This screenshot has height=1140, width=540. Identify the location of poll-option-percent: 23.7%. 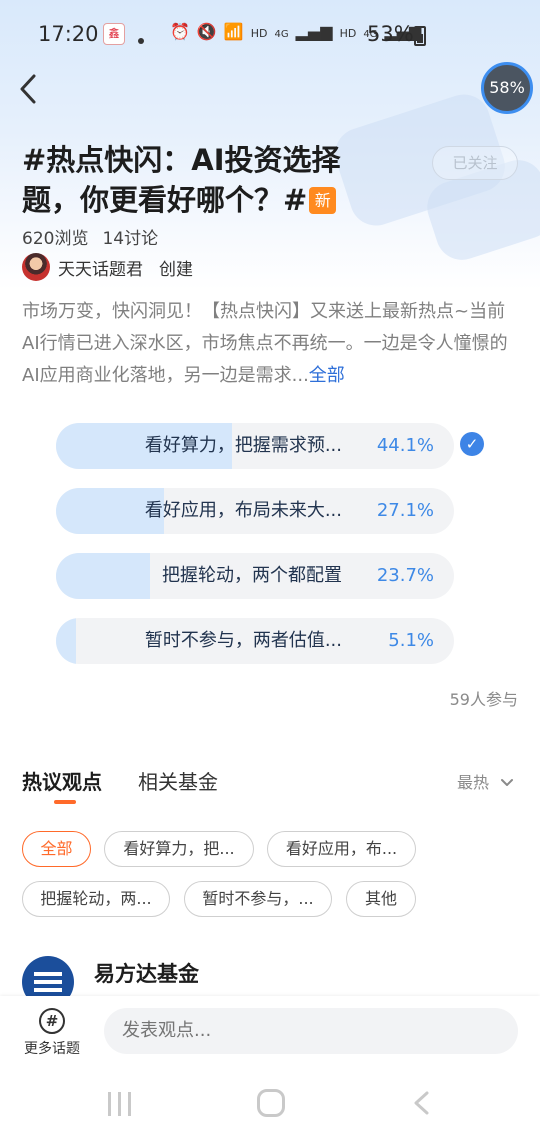
(405, 575).